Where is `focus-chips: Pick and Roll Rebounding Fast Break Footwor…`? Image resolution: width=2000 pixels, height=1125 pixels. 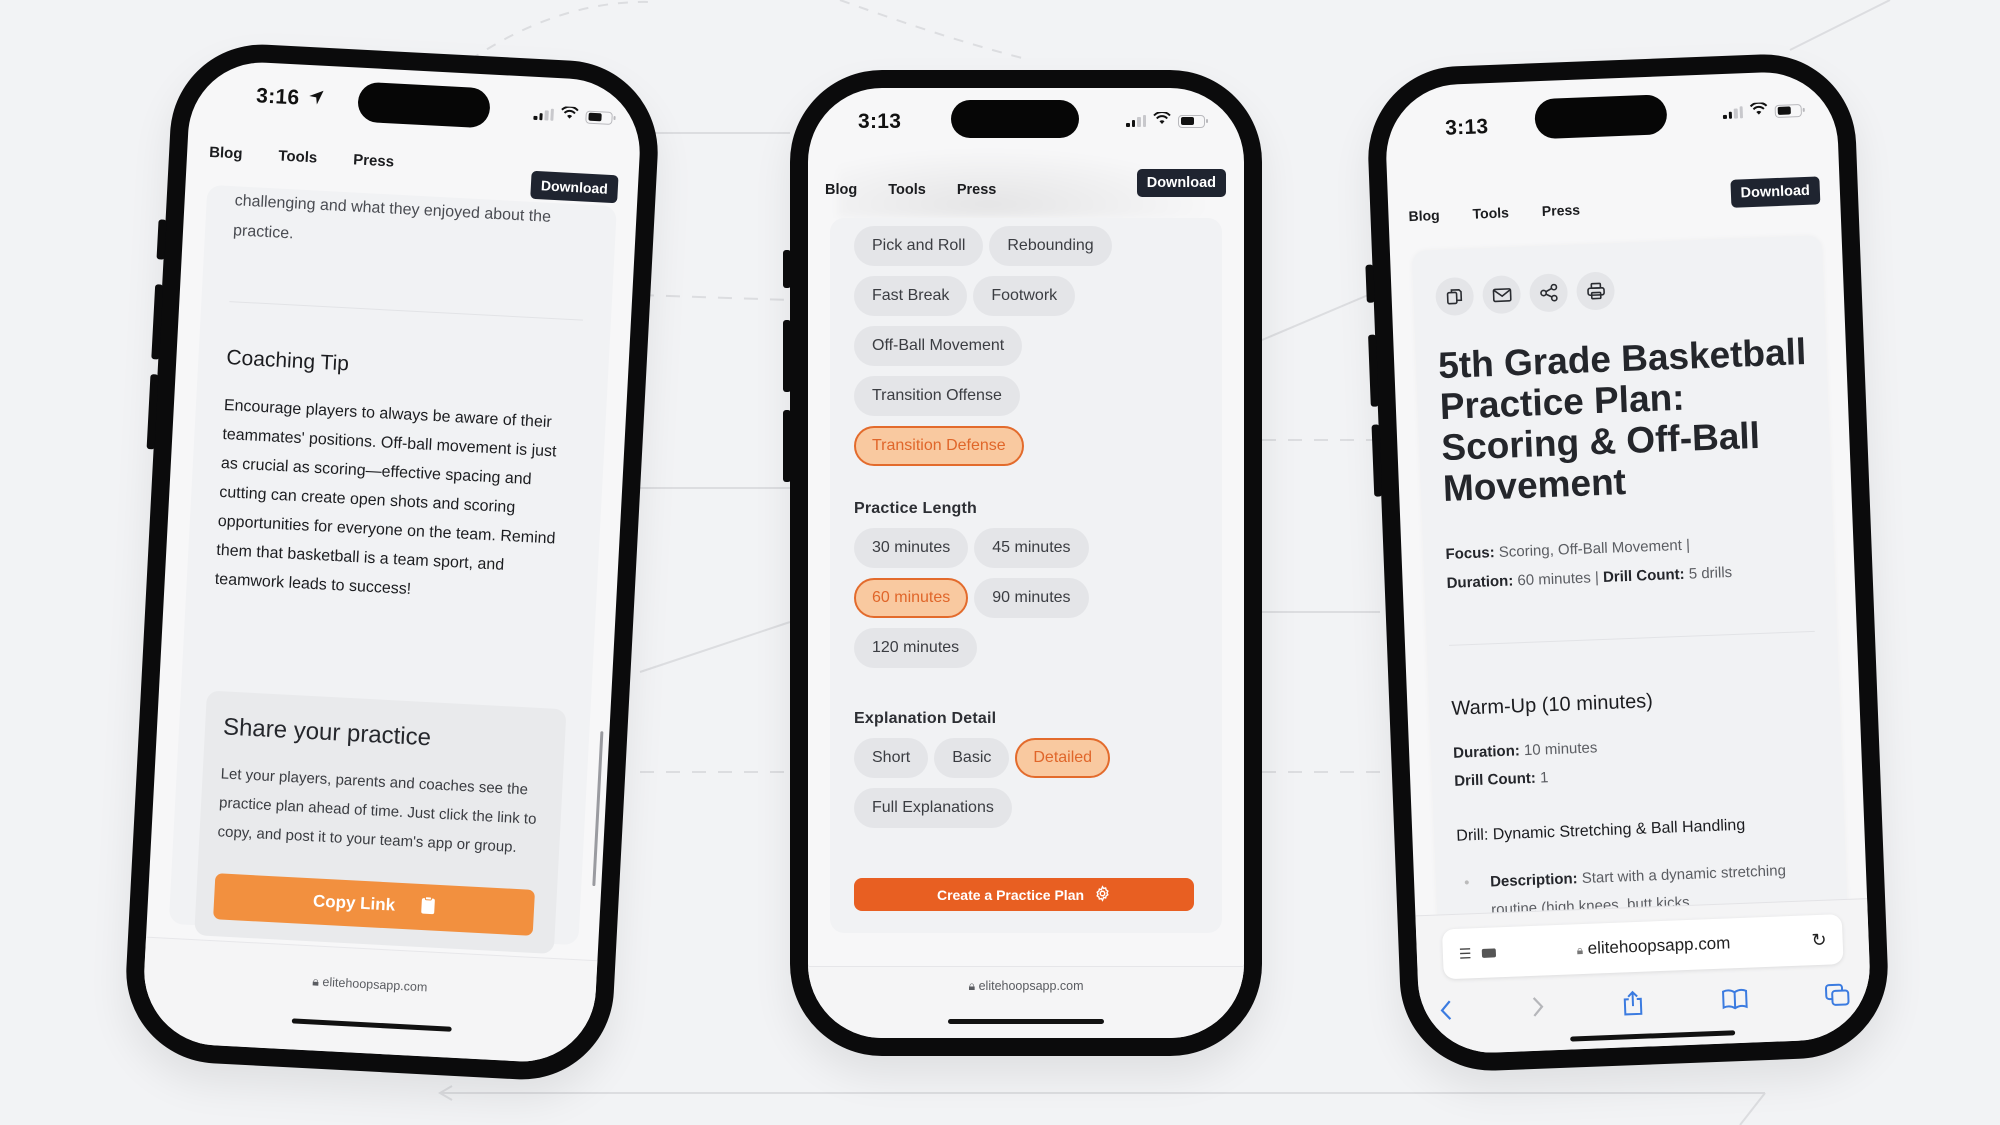 focus-chips: Pick and Roll Rebounding Fast Break Footwor… is located at coordinates (1026, 351).